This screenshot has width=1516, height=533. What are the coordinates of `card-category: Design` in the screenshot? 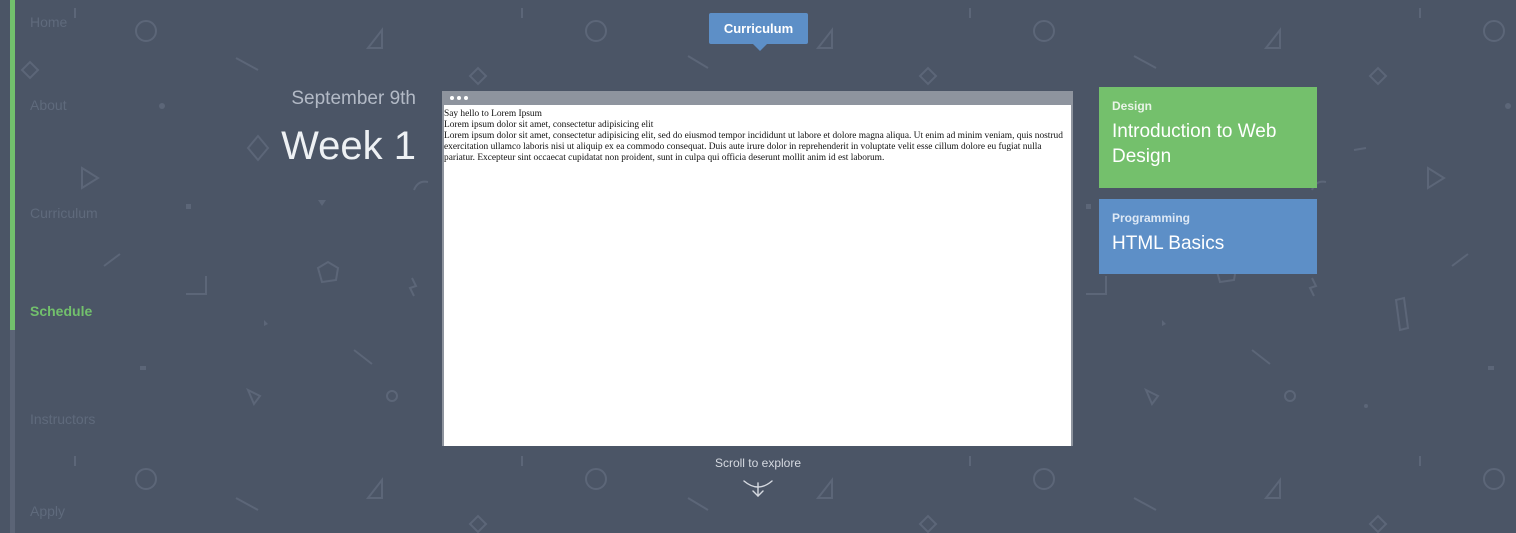 It's located at (1132, 106).